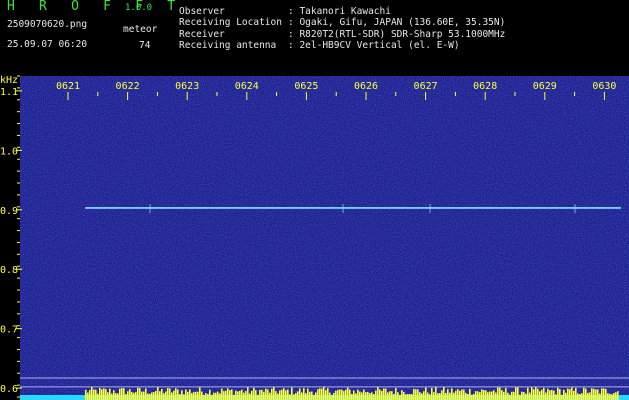 The height and width of the screenshot is (400, 629). I want to click on time-tick-label: 0629, so click(545, 86).